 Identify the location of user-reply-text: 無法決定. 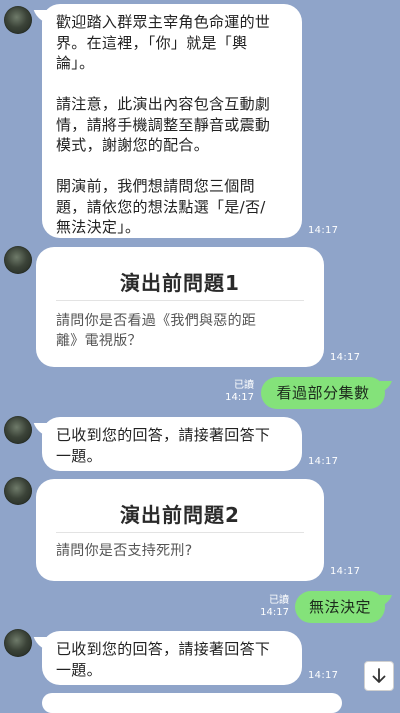
(339, 607).